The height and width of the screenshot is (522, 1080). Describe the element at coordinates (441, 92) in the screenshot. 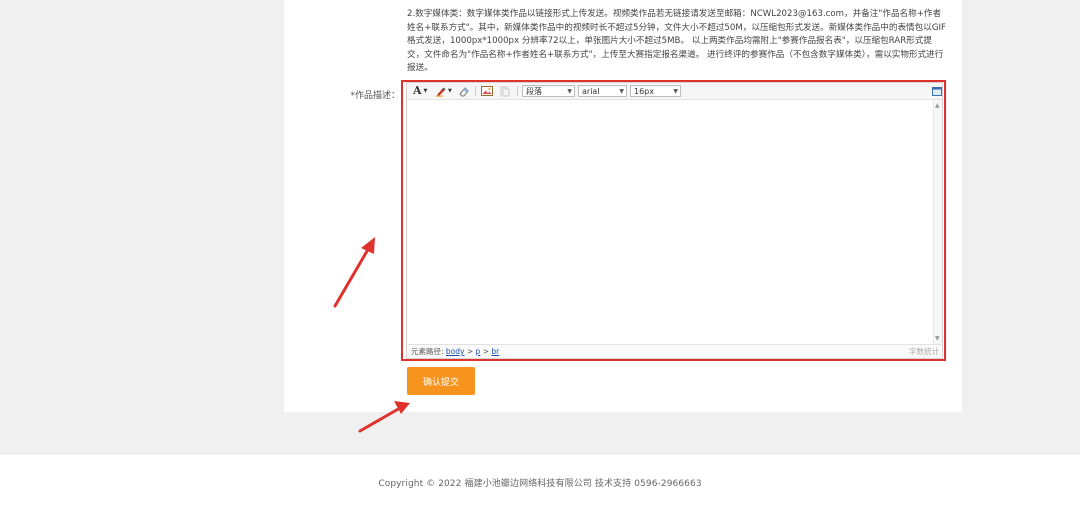

I see `highlight-pen-icon` at that location.